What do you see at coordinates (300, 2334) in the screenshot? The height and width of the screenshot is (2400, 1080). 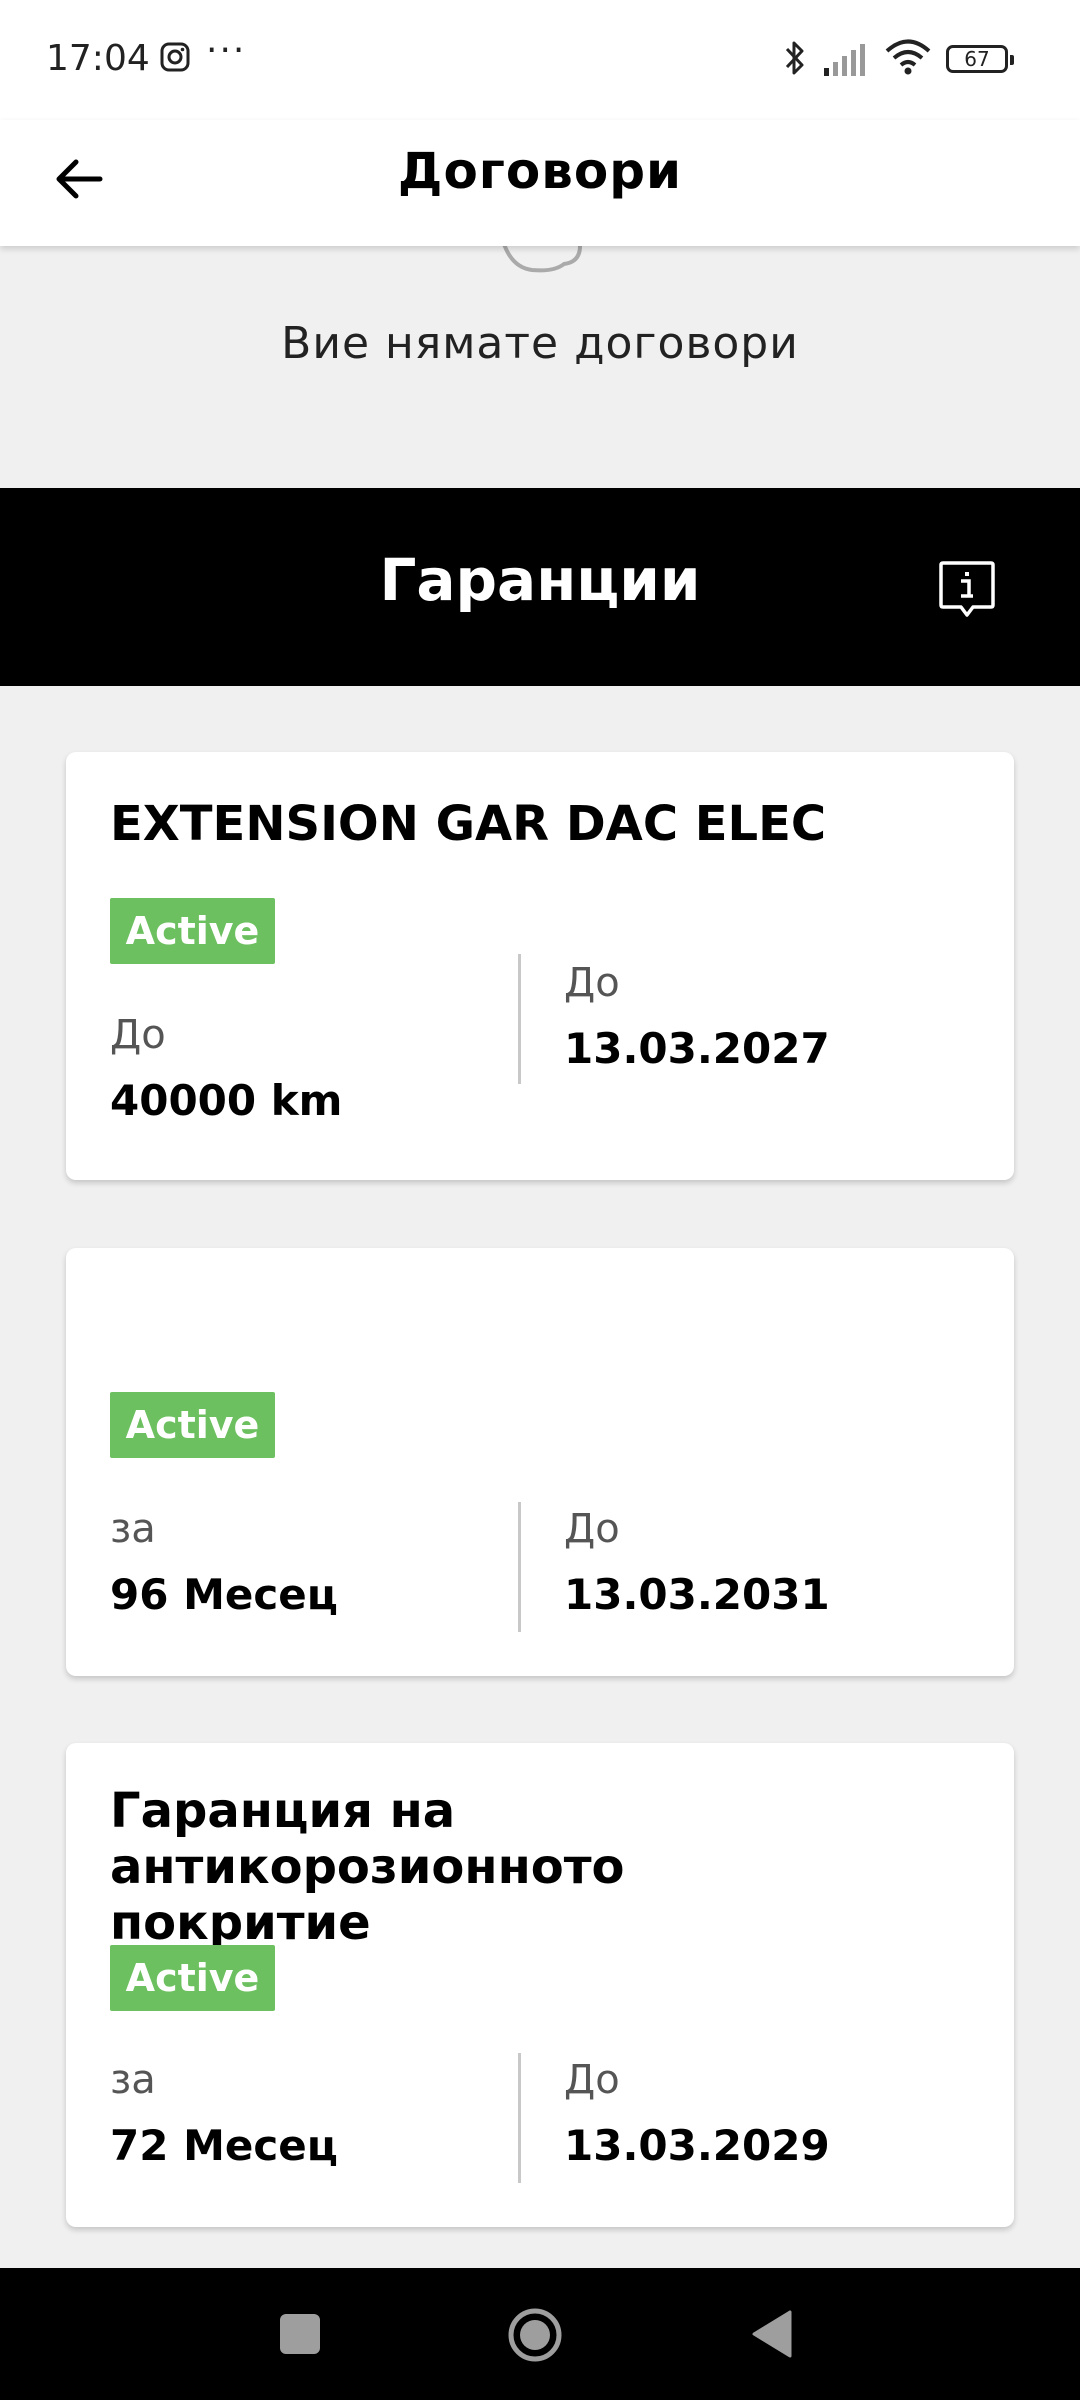 I see `recents-button` at bounding box center [300, 2334].